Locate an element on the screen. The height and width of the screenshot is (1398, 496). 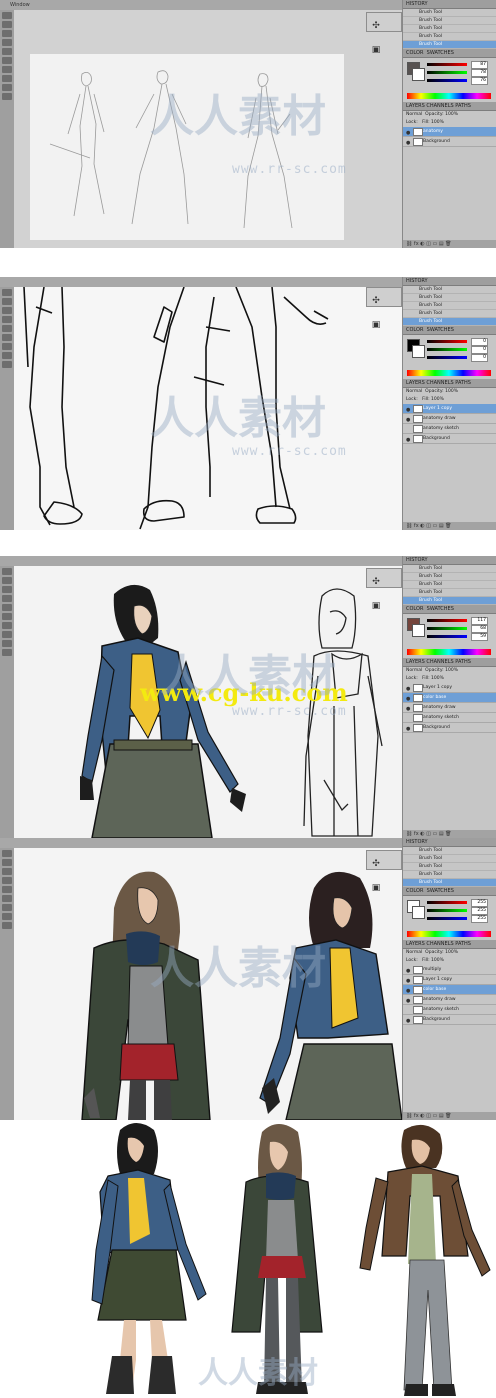
layer-row: ● multiply is located at coordinates (449, 970).